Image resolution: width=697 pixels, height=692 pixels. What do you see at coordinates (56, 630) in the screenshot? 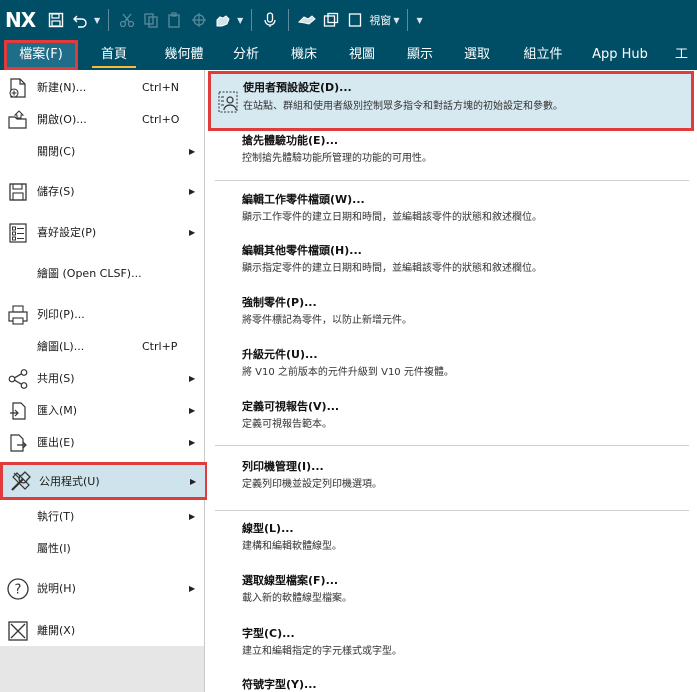
I see `menu-item-label: 離開(X)` at bounding box center [56, 630].